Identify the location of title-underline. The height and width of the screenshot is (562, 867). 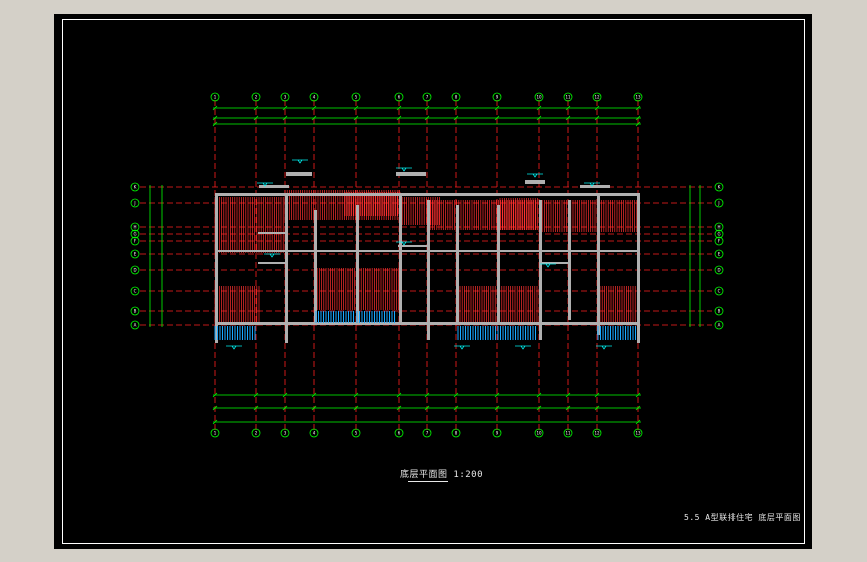
(428, 481).